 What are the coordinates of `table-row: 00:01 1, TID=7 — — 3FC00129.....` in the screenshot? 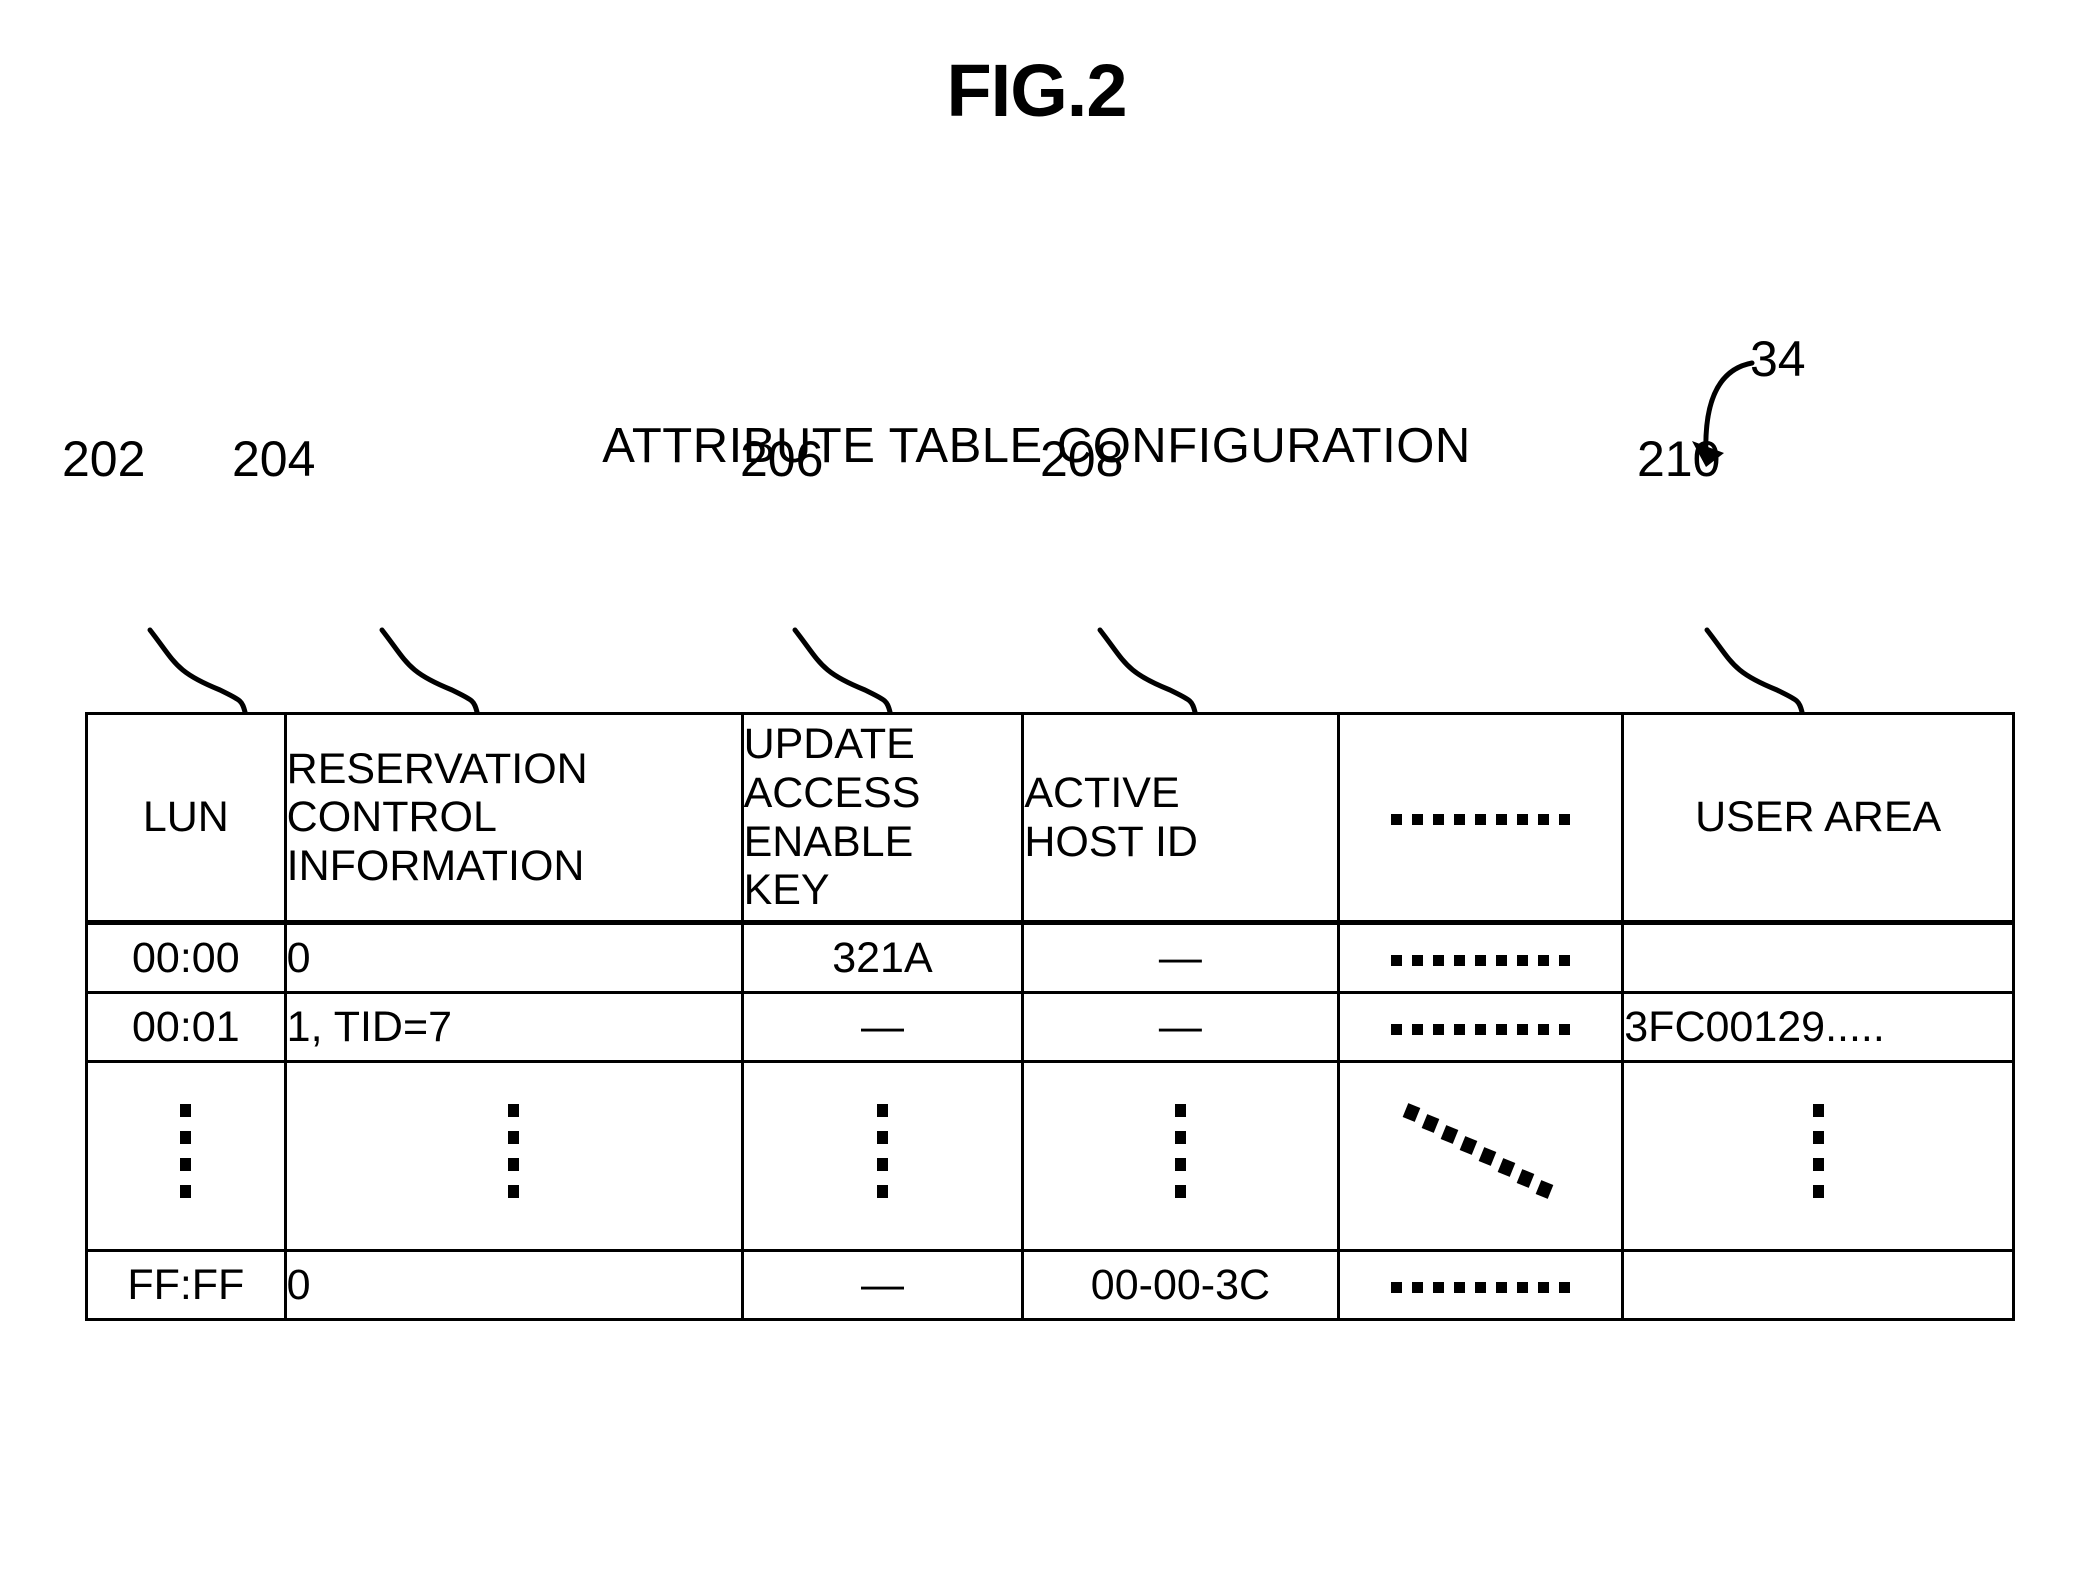 It's located at (1050, 1027).